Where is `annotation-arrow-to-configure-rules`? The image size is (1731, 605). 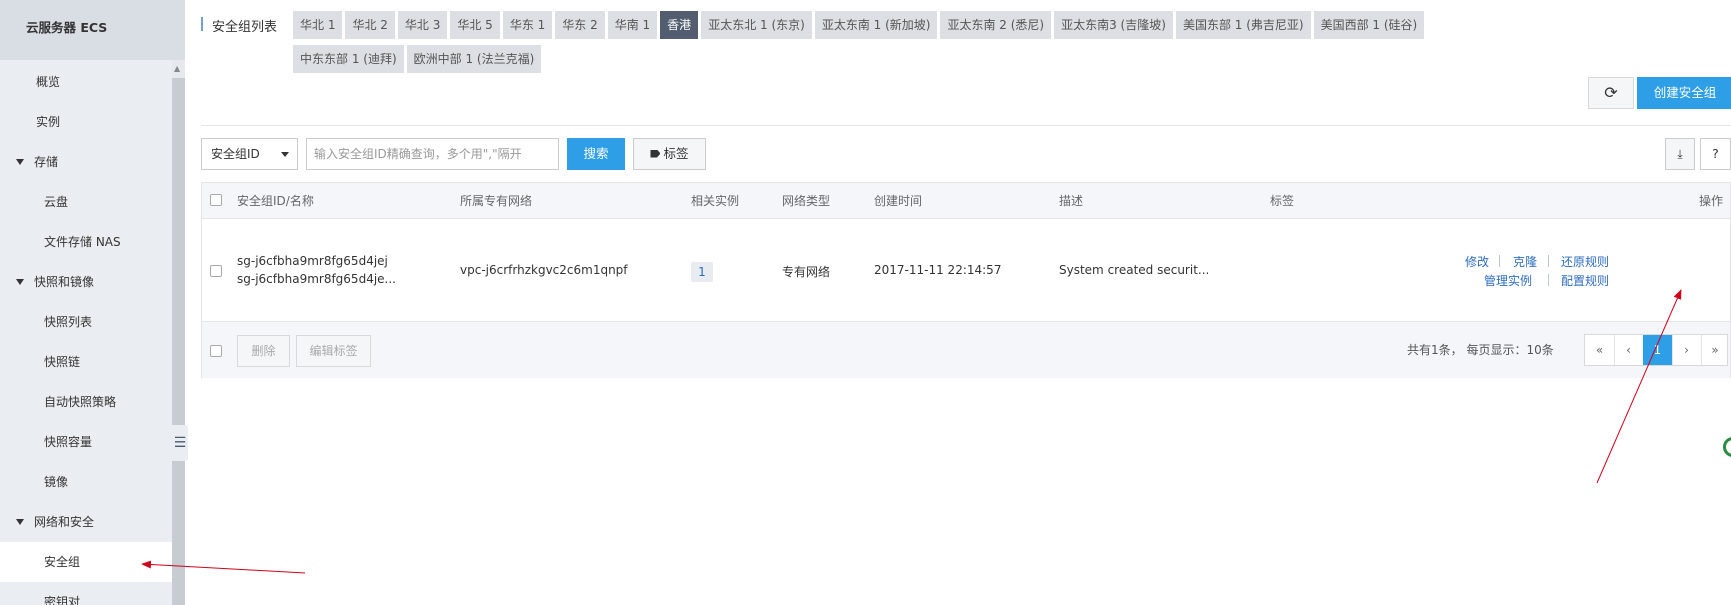
annotation-arrow-to-configure-rules is located at coordinates (1639, 386).